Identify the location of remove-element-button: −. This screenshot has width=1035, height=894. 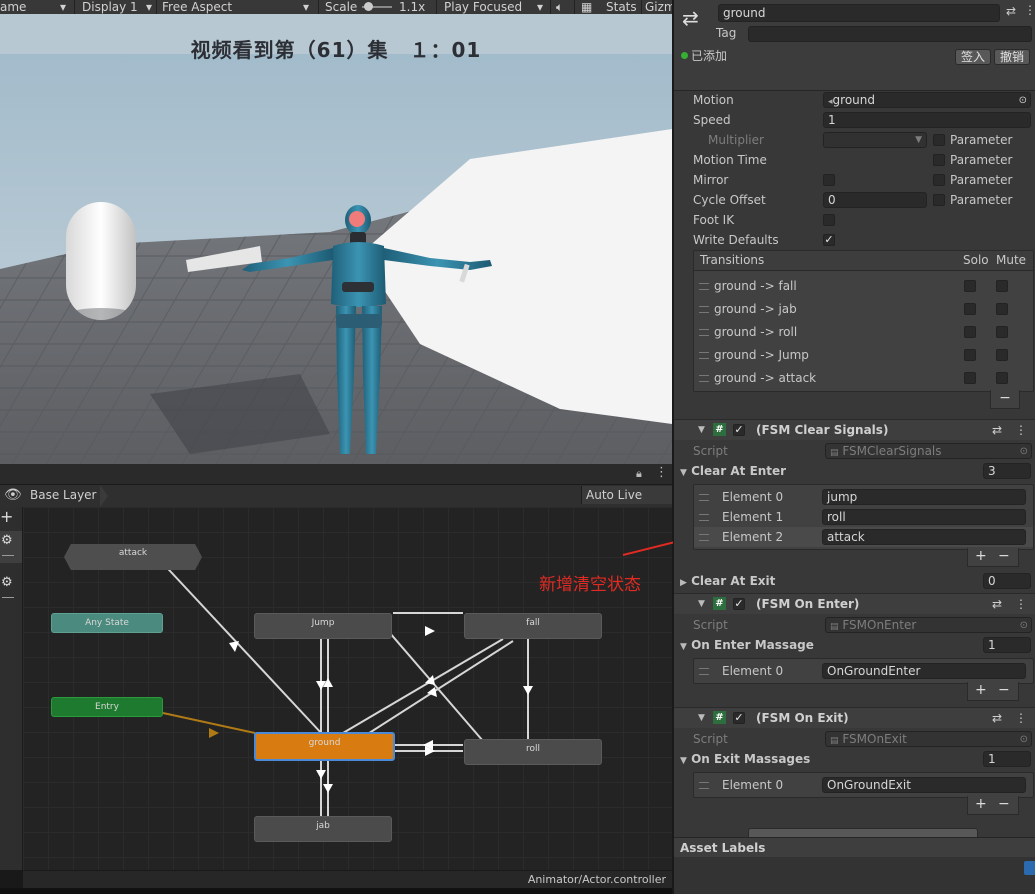
(1004, 690).